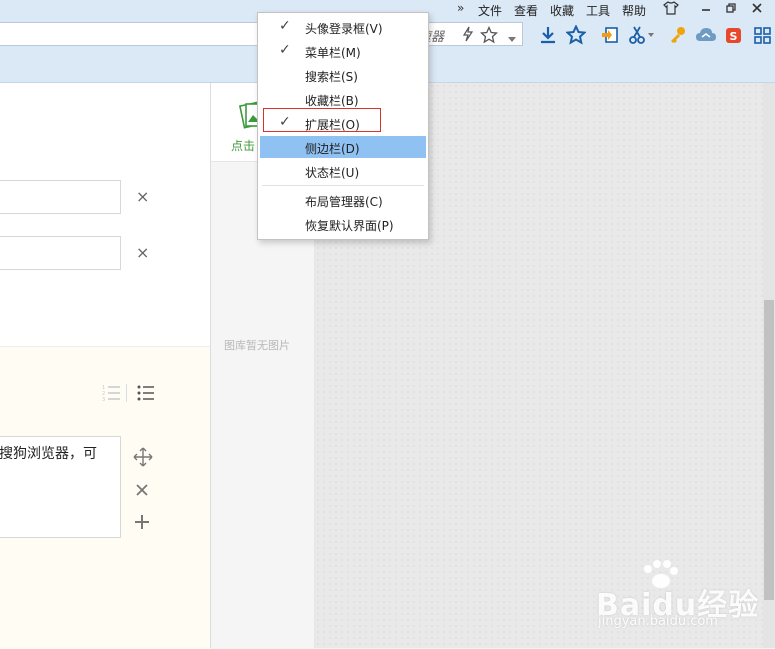 This screenshot has width=775, height=649. Describe the element at coordinates (634, 10) in the screenshot. I see `menu-help: 帮助` at that location.